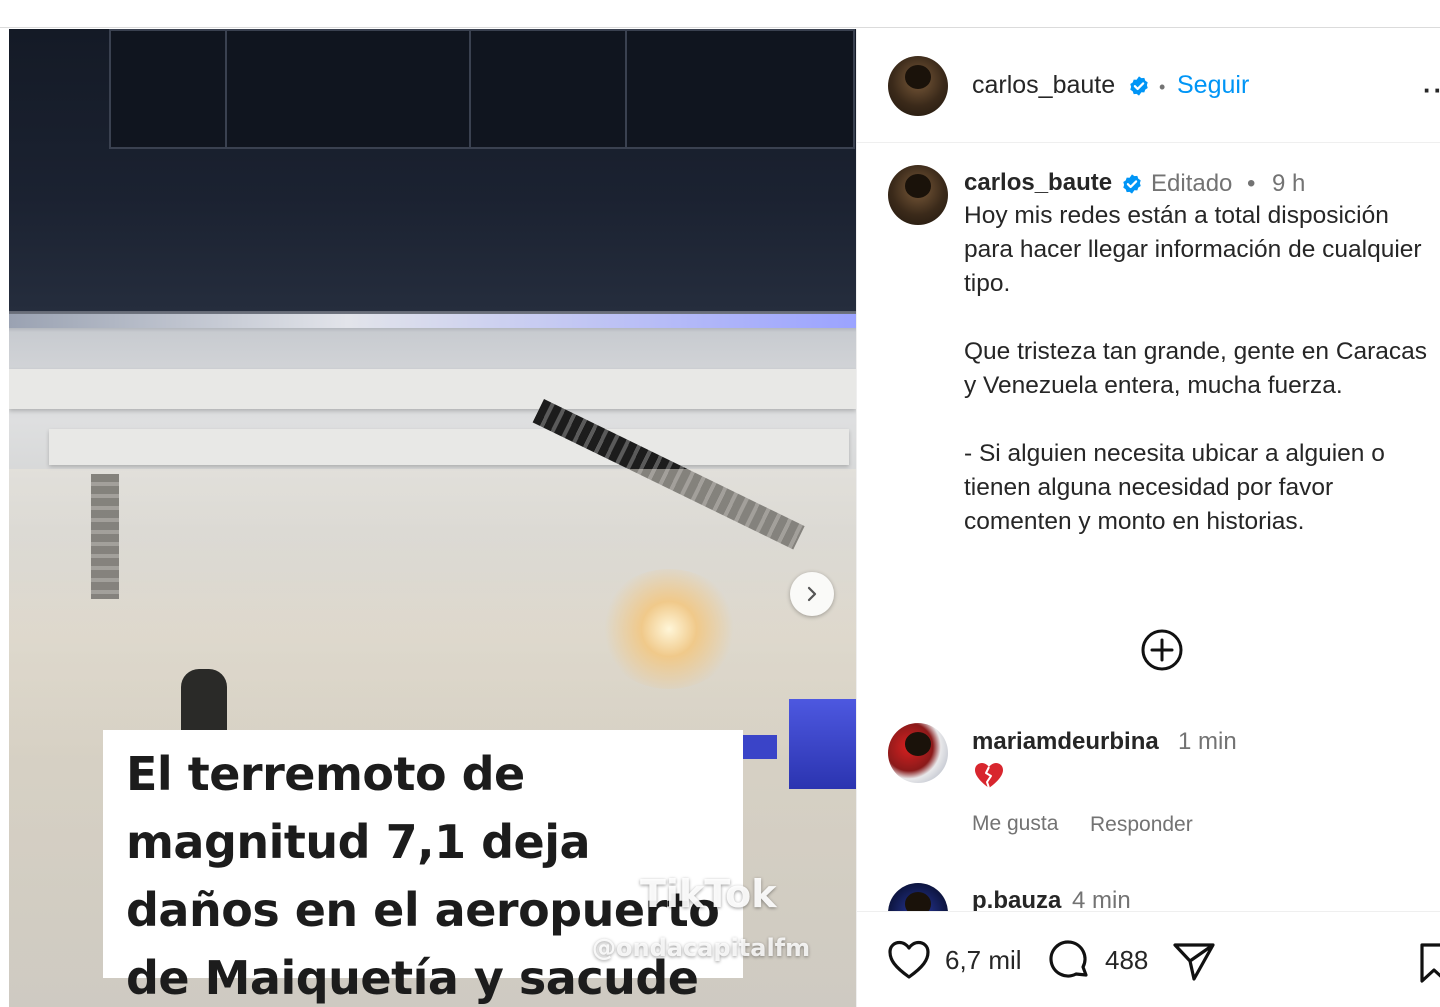 The width and height of the screenshot is (1440, 1007). Describe the element at coordinates (1065, 742) in the screenshot. I see `comment-username: mariamdeurbina` at that location.